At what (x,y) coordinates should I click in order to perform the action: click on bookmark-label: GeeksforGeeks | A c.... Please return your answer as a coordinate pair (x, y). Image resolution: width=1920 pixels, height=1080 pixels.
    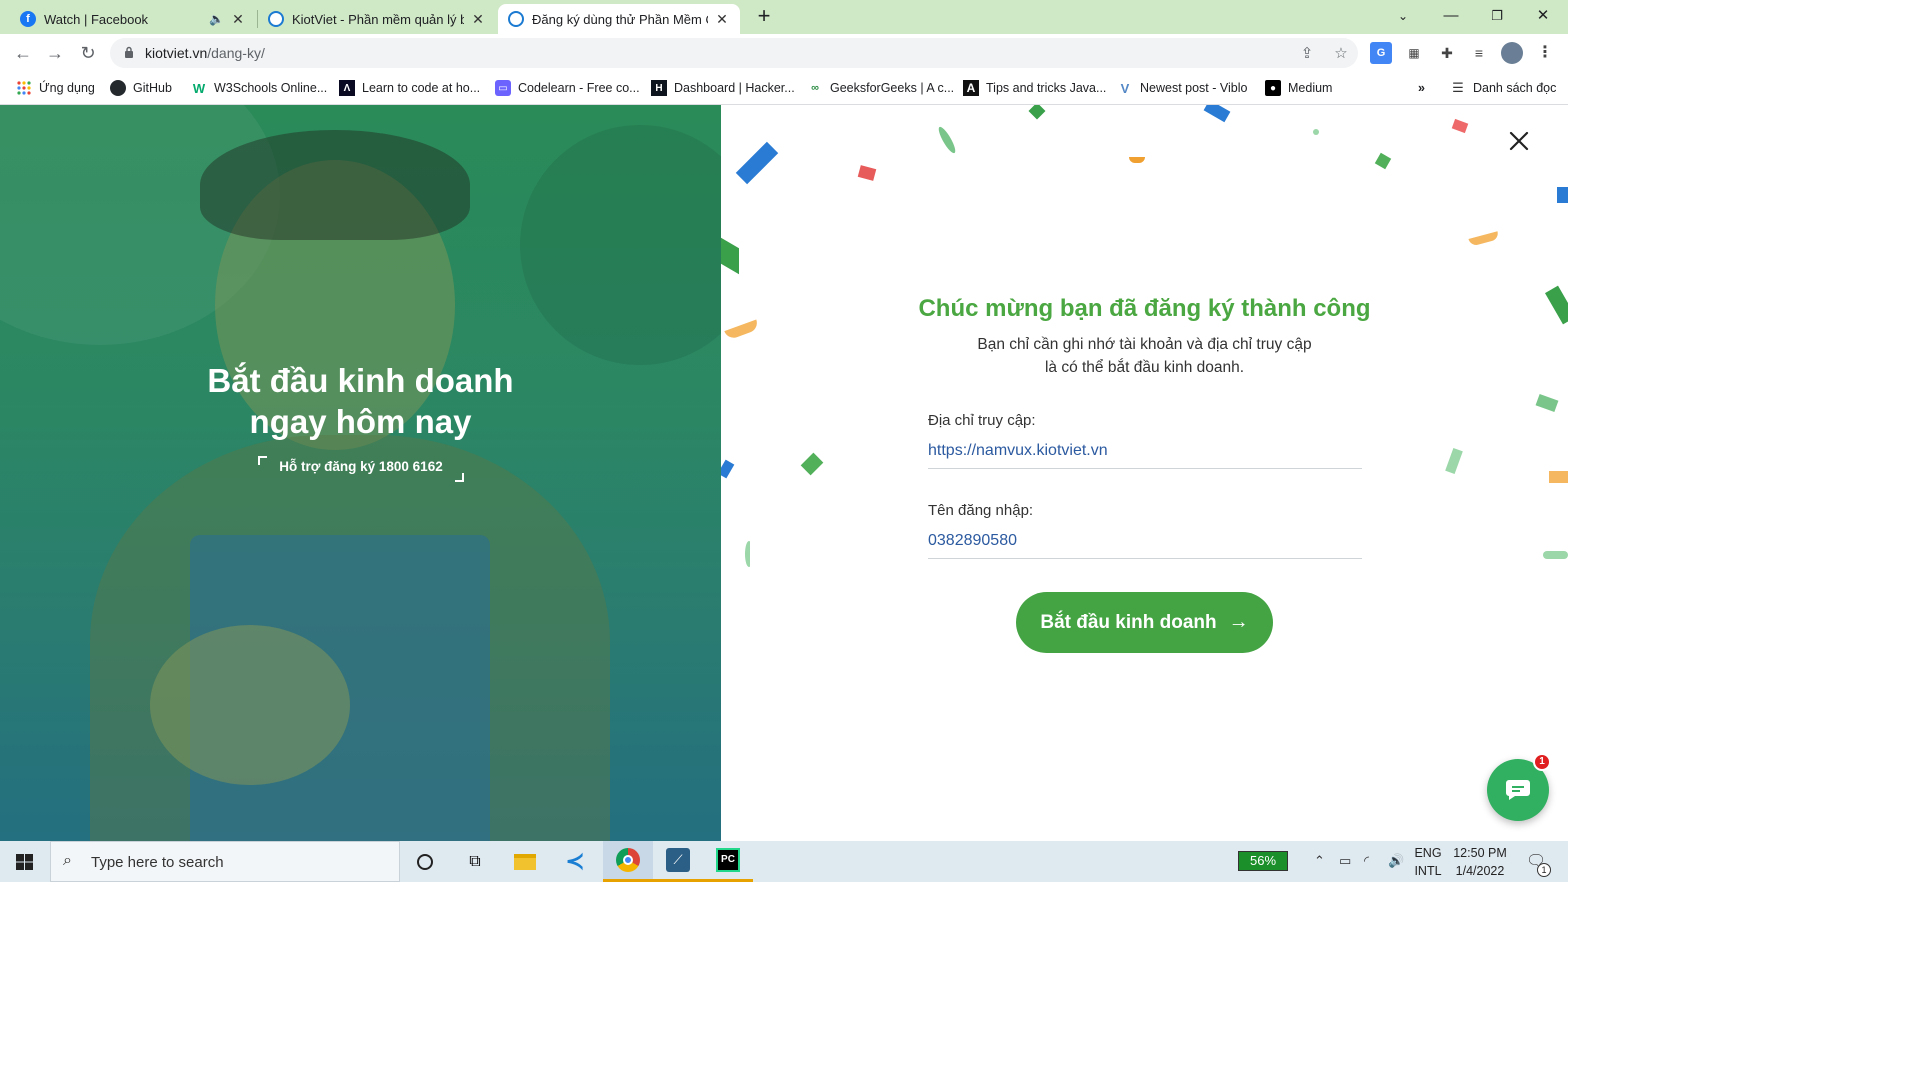
    Looking at the image, I should click on (892, 88).